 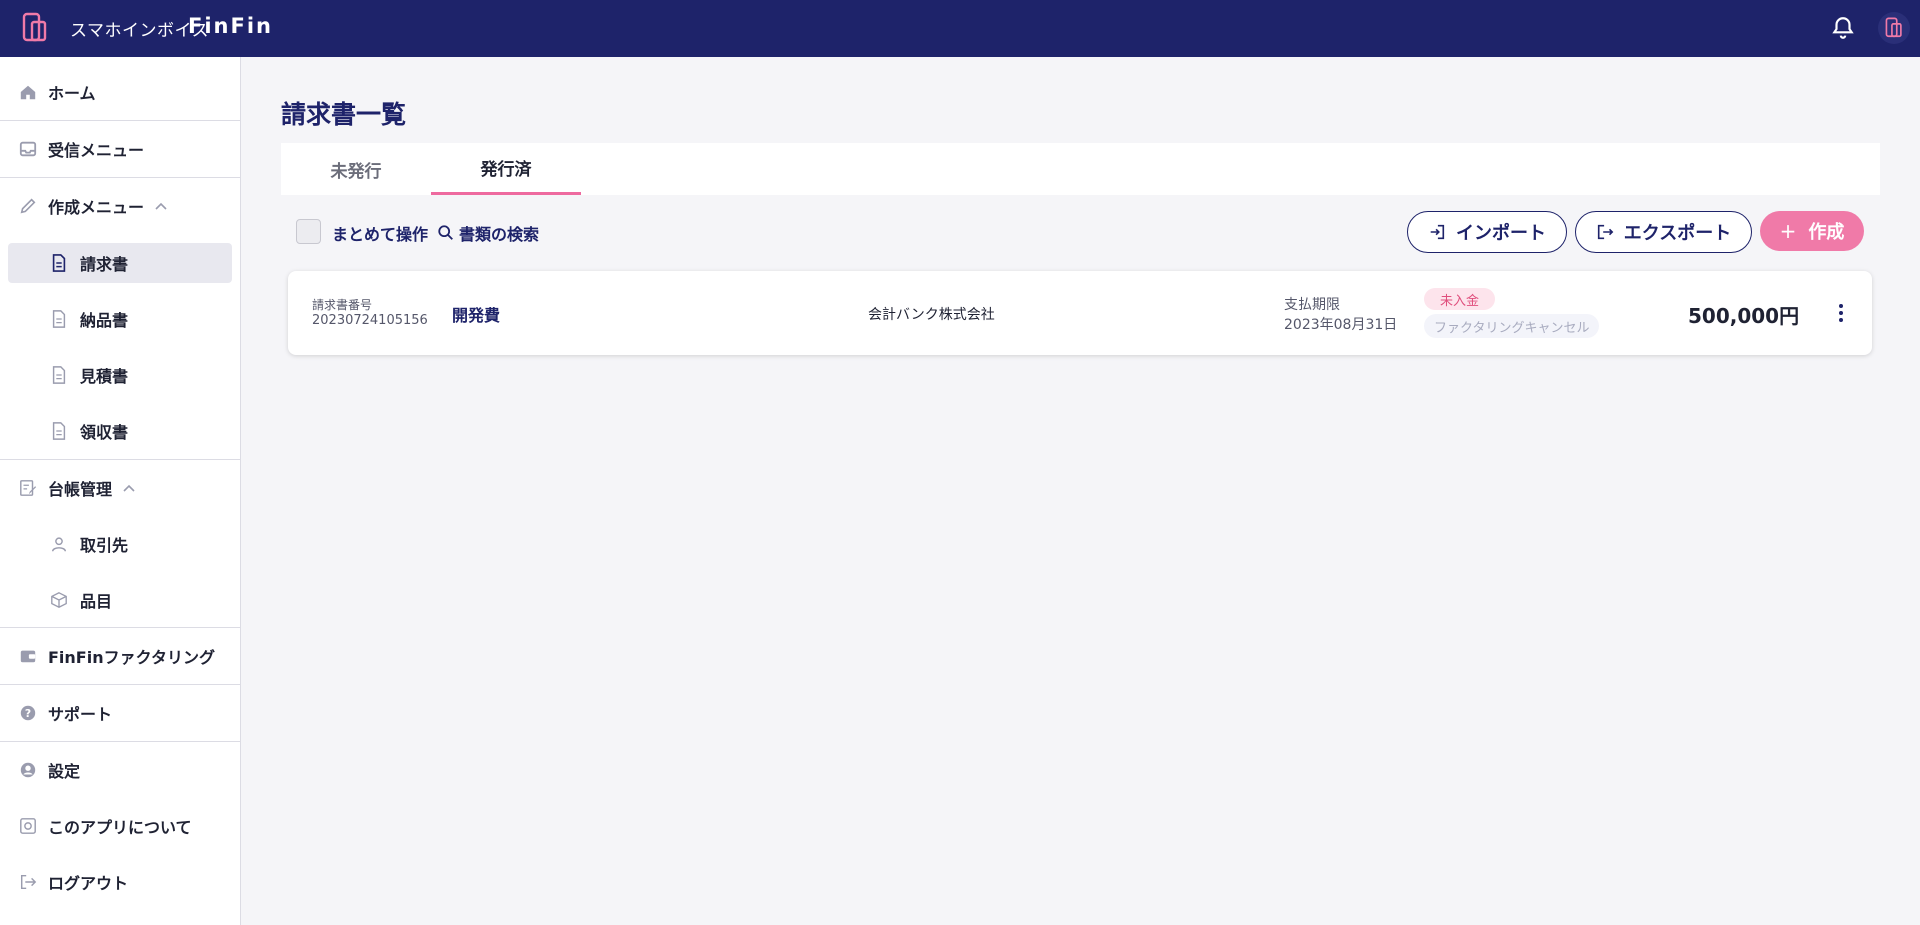 I want to click on sidebar-item-support: ? サポート, so click(x=120, y=713).